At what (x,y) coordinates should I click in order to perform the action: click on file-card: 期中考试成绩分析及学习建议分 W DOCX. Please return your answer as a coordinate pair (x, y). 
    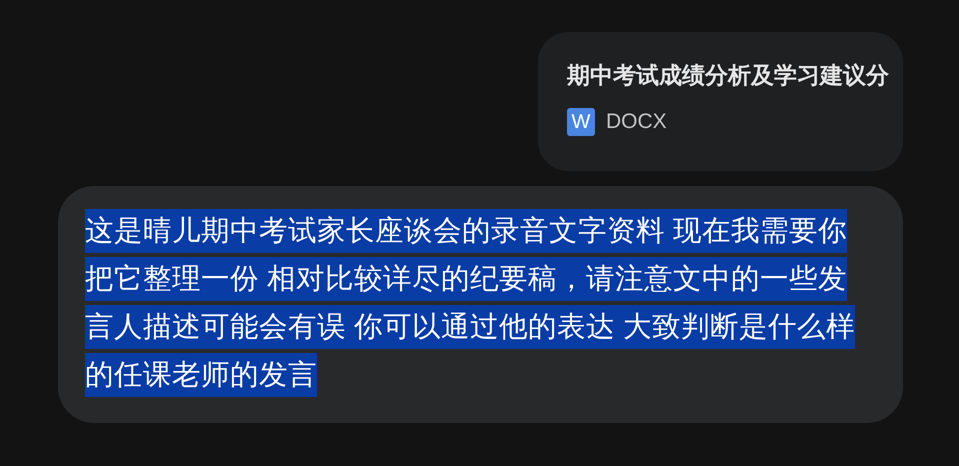
    Looking at the image, I should click on (720, 101).